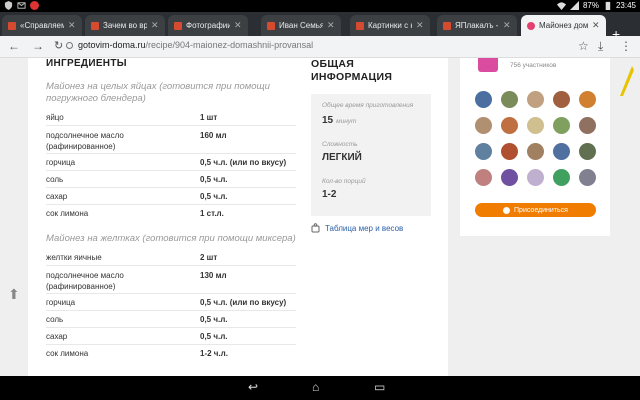 Image resolution: width=640 pixels, height=400 pixels. I want to click on back-arrow-icon: ←, so click(14, 46).